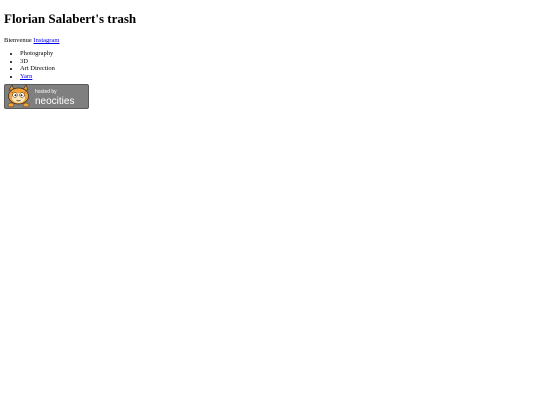  I want to click on badge-hosted-by-text: hosted by, so click(46, 92).